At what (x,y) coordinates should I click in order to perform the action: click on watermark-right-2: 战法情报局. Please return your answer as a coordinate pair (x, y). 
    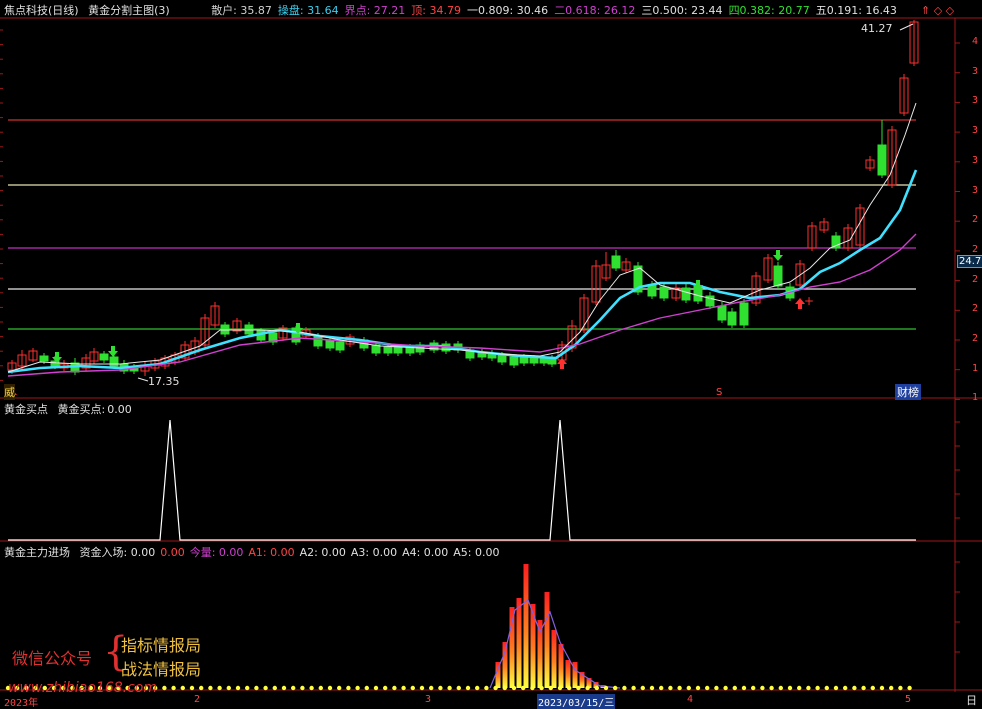
    Looking at the image, I should click on (161, 669).